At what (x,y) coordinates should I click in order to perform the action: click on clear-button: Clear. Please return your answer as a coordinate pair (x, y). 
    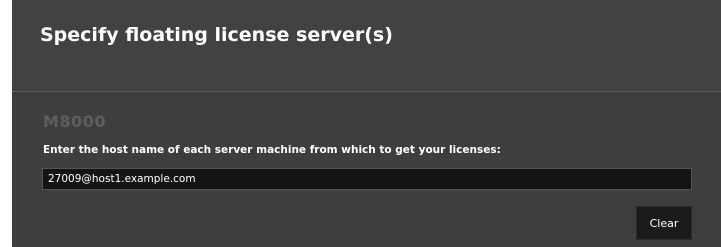
    Looking at the image, I should click on (664, 223).